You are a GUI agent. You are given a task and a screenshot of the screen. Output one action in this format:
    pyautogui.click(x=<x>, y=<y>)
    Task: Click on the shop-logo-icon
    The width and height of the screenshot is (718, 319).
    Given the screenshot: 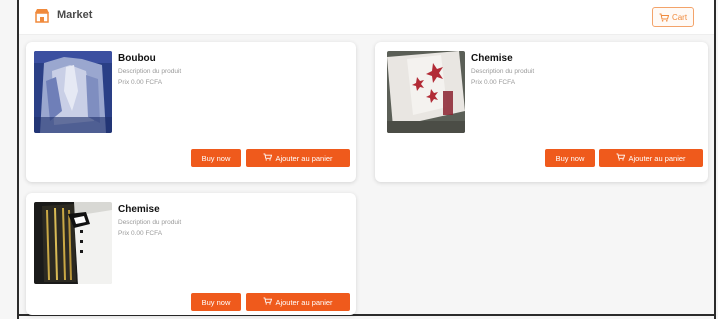 What is the action you would take?
    pyautogui.click(x=42, y=16)
    